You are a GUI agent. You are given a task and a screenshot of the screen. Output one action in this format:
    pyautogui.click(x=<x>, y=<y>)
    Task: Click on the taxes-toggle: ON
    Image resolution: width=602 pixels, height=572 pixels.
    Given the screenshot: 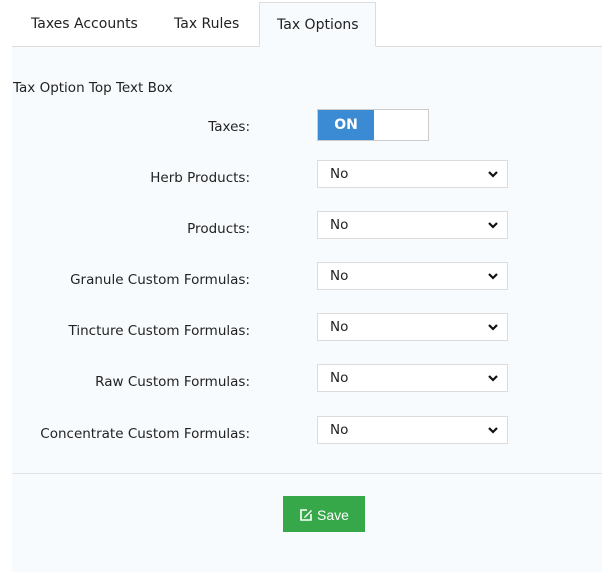 What is the action you would take?
    pyautogui.click(x=373, y=125)
    